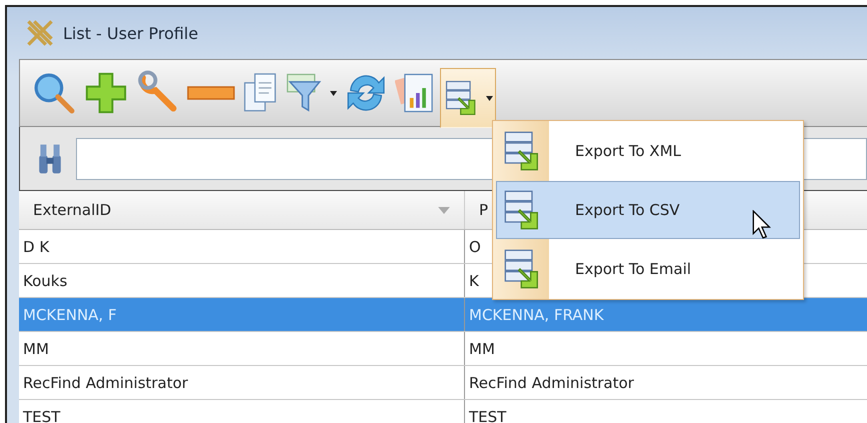  I want to click on window-title: List - User Profile, so click(130, 33).